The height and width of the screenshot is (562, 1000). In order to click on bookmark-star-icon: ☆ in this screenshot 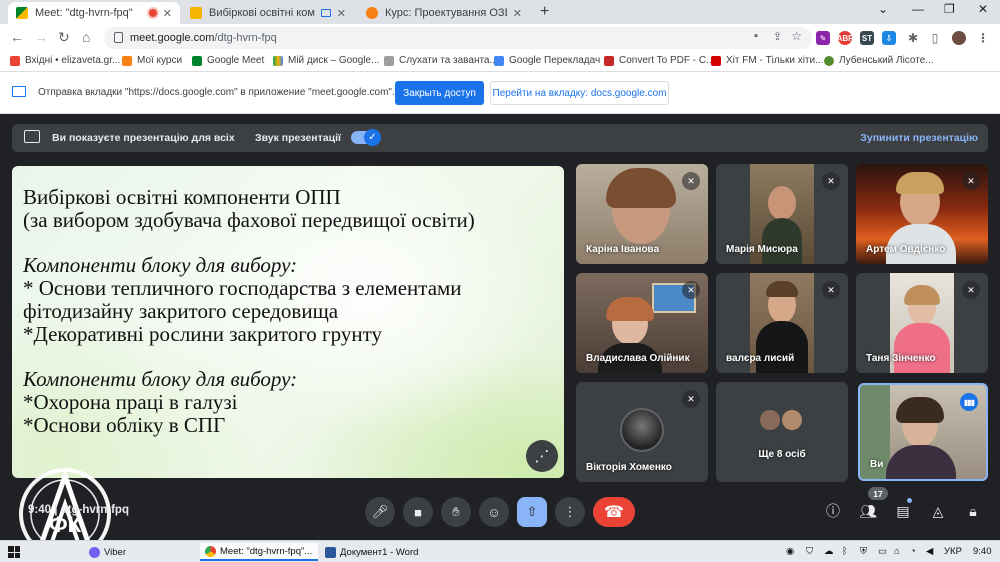, I will do `click(796, 36)`.